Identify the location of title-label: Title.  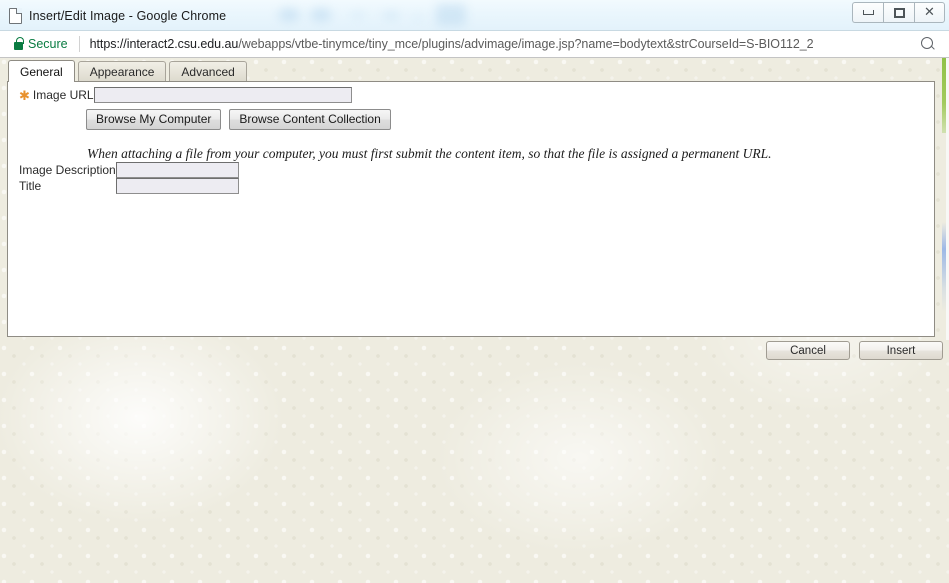
(30, 186).